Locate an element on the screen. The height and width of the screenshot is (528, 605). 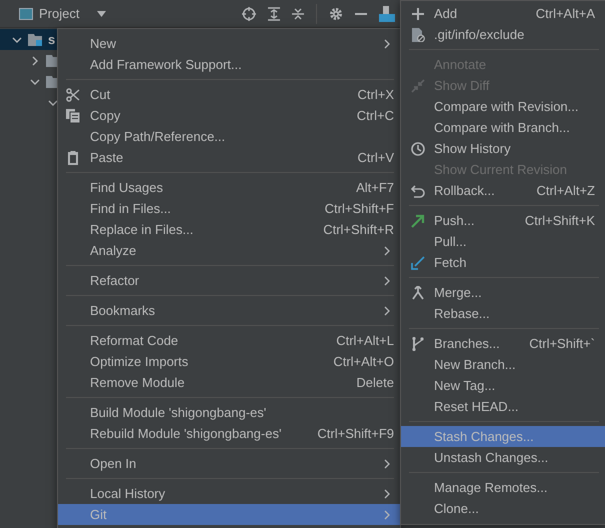
menu-item: Optimize Imports Ctrl+Alt+O is located at coordinates (229, 361).